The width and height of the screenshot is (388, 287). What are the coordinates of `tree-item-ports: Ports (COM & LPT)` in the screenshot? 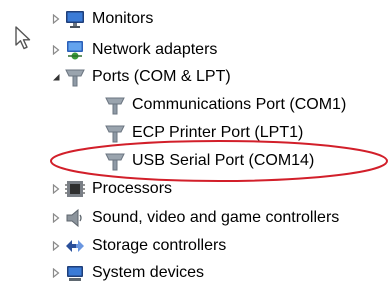 It's located at (140, 77).